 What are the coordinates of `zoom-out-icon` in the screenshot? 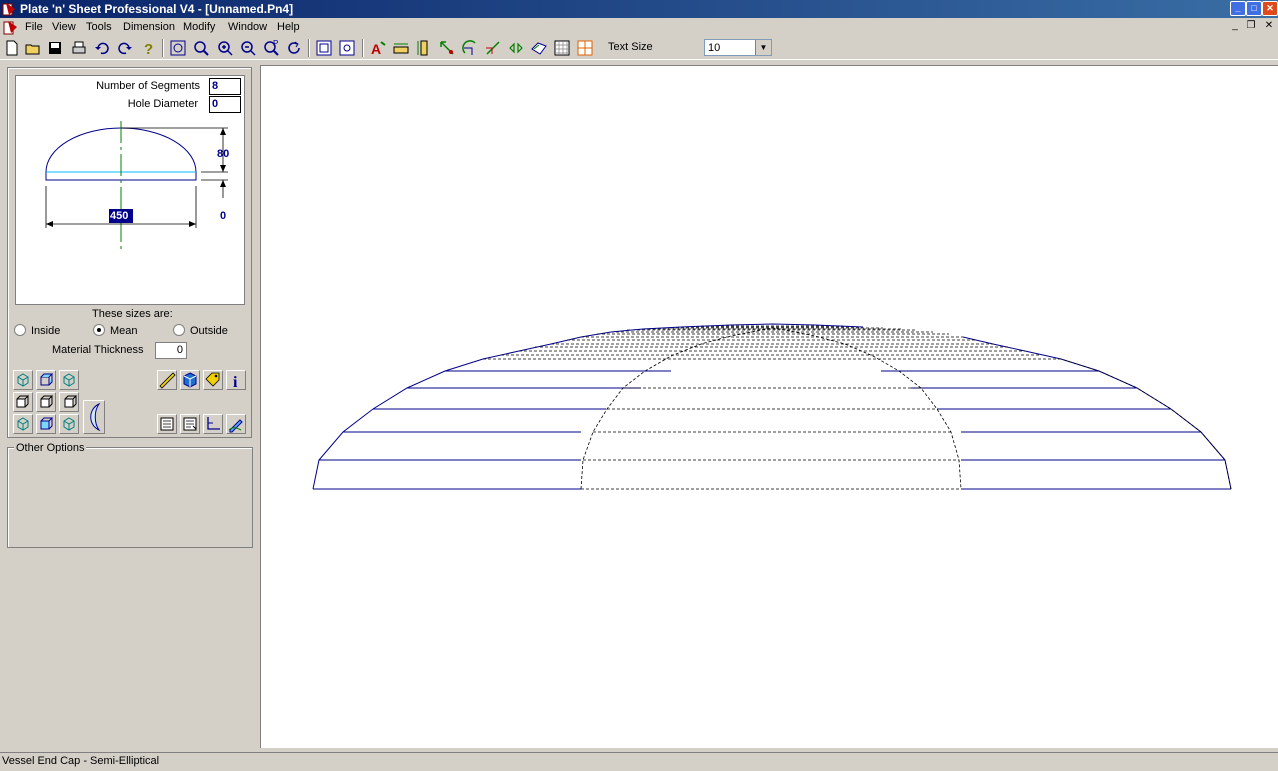 It's located at (248, 48).